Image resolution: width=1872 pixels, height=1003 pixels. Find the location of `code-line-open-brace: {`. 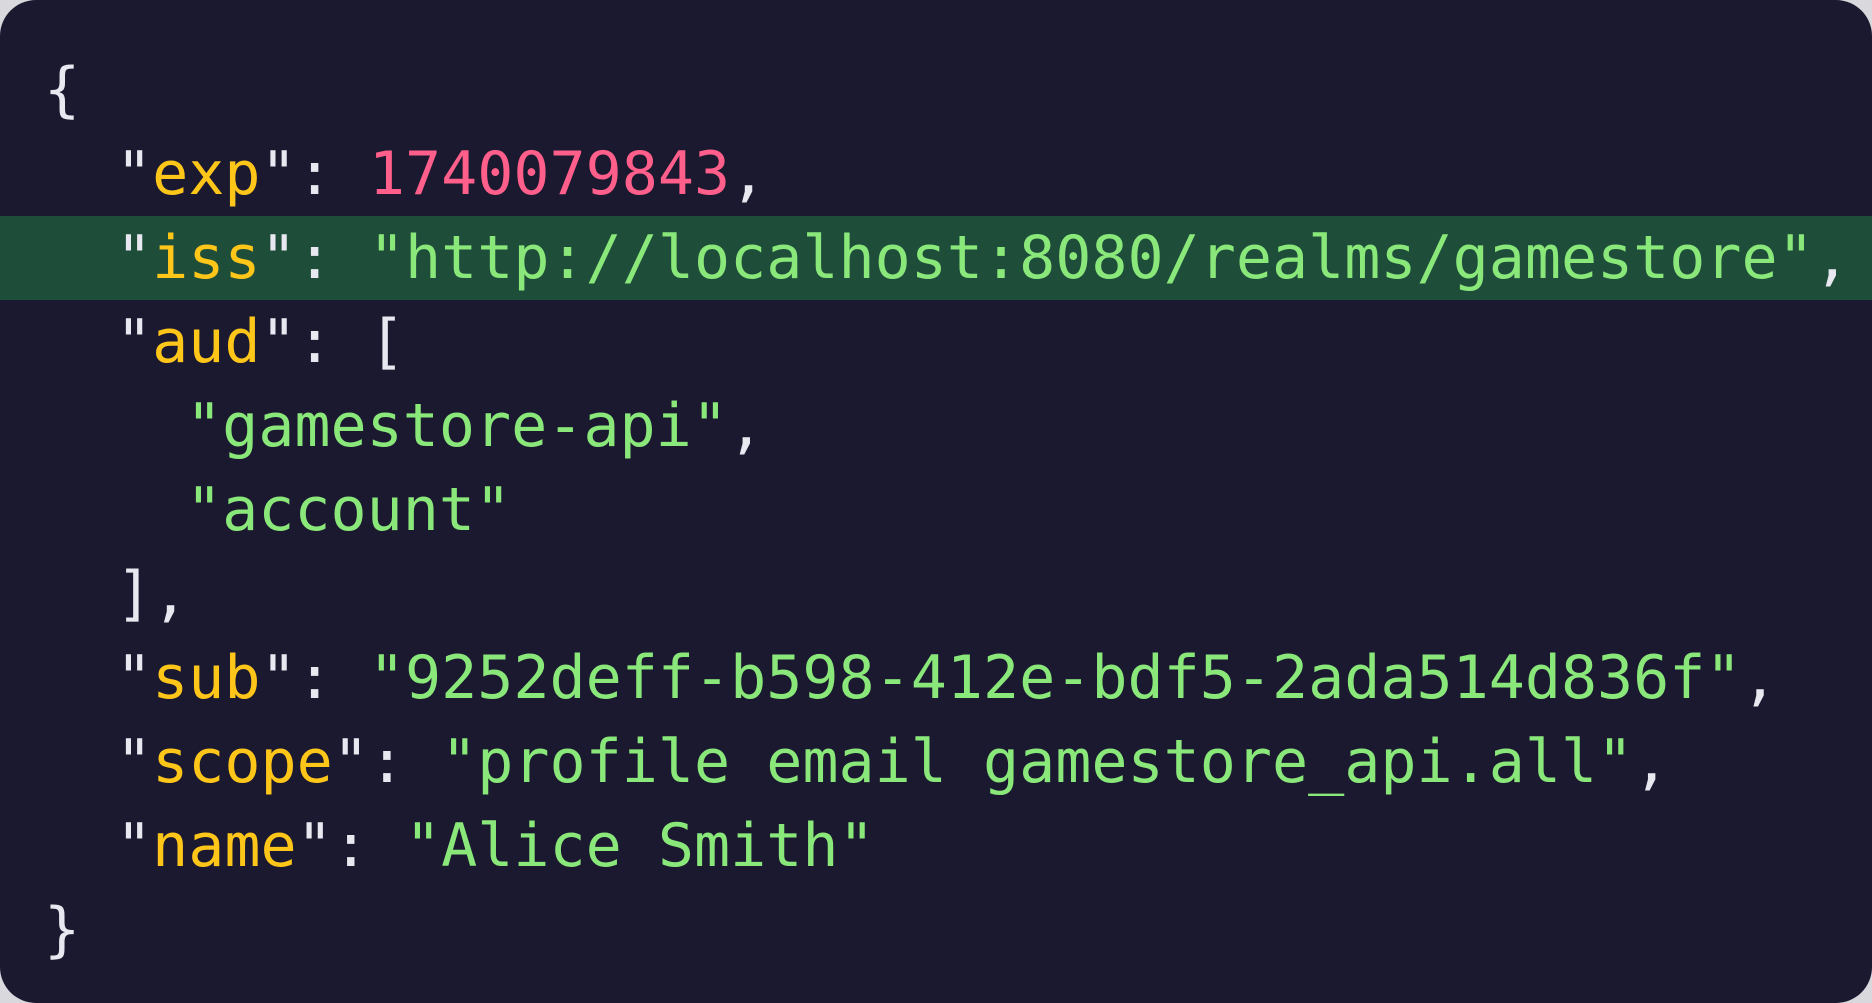

code-line-open-brace: { is located at coordinates (936, 90).